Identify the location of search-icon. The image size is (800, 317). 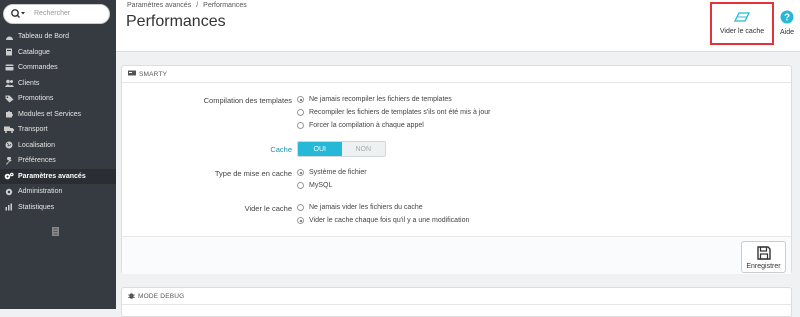
(18, 14).